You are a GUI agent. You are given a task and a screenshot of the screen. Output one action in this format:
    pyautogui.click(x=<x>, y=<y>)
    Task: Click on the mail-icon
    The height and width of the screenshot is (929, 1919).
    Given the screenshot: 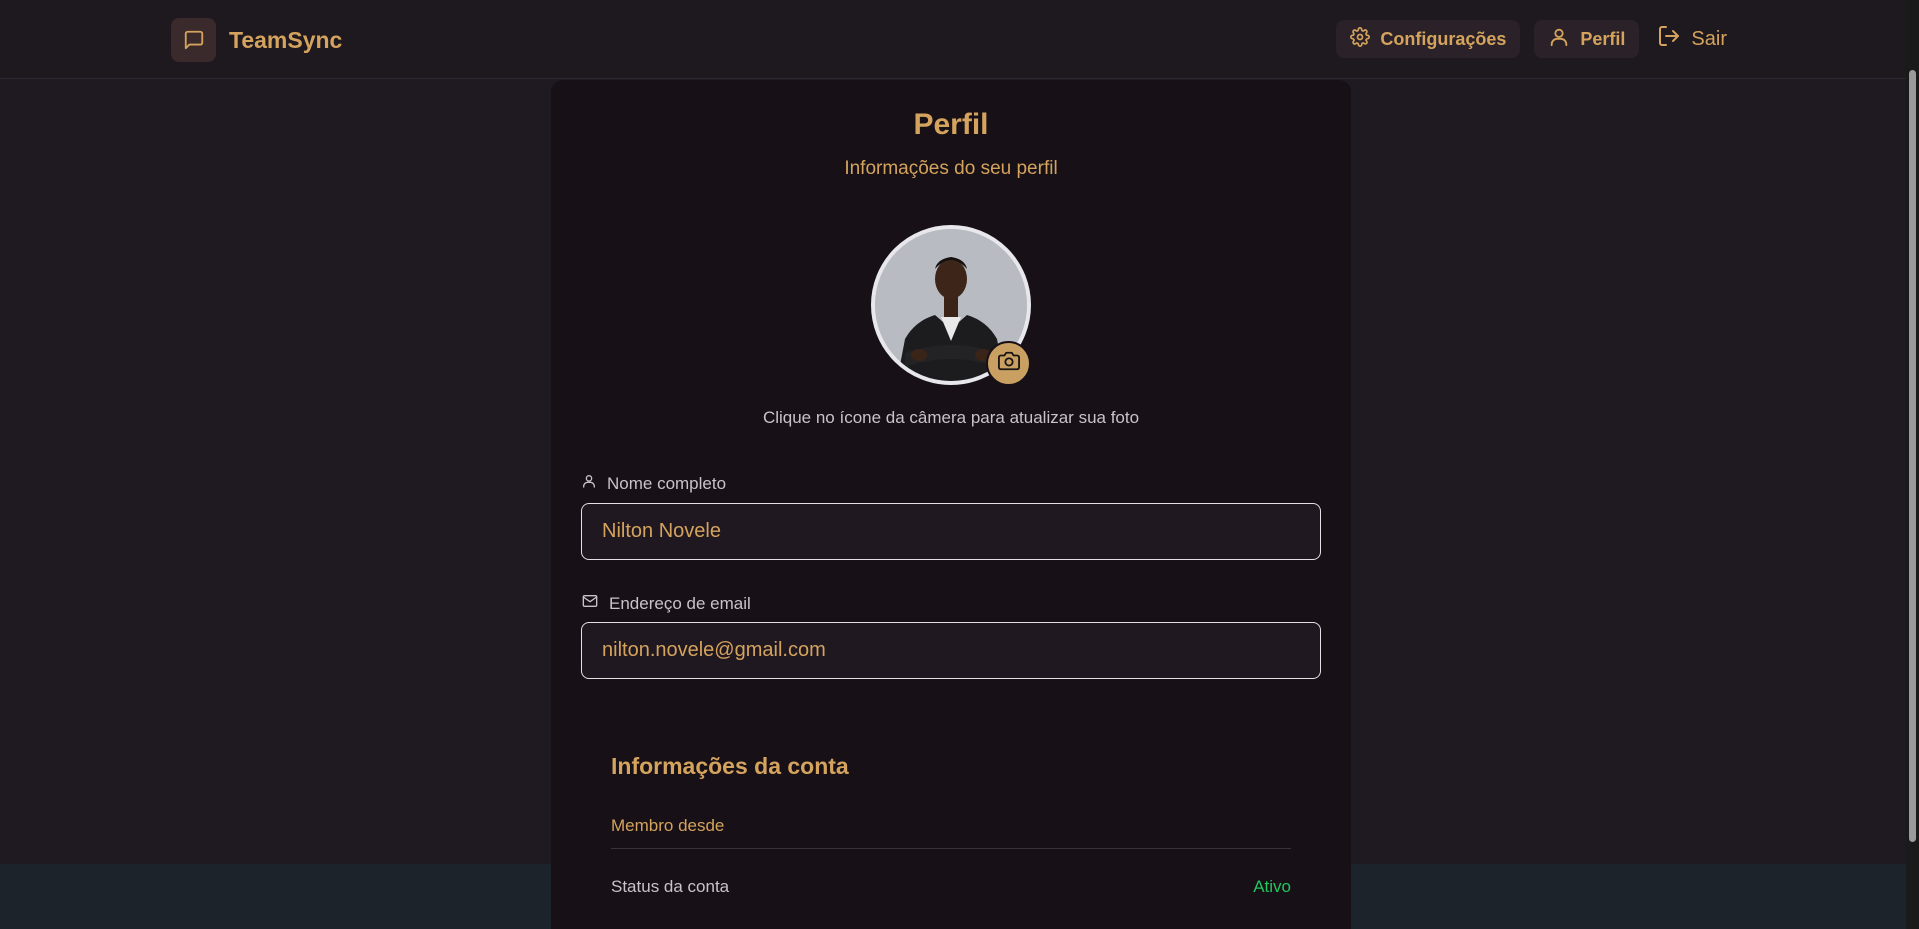 What is the action you would take?
    pyautogui.click(x=590, y=603)
    